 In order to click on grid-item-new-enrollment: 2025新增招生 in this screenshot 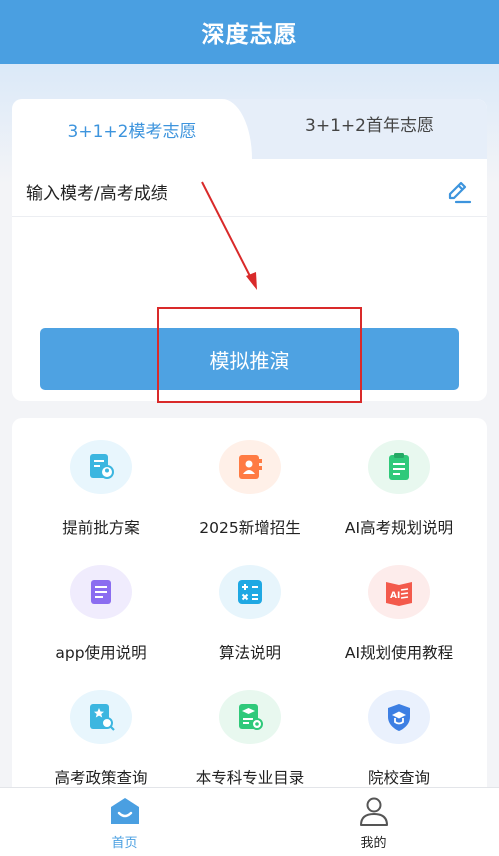, I will do `click(250, 478)`.